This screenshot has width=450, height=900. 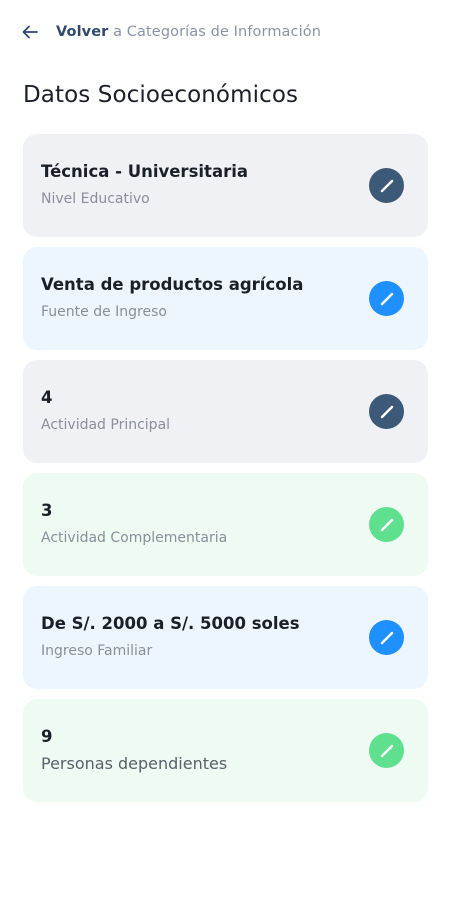 What do you see at coordinates (82, 32) in the screenshot?
I see `back-link-strong: Volver` at bounding box center [82, 32].